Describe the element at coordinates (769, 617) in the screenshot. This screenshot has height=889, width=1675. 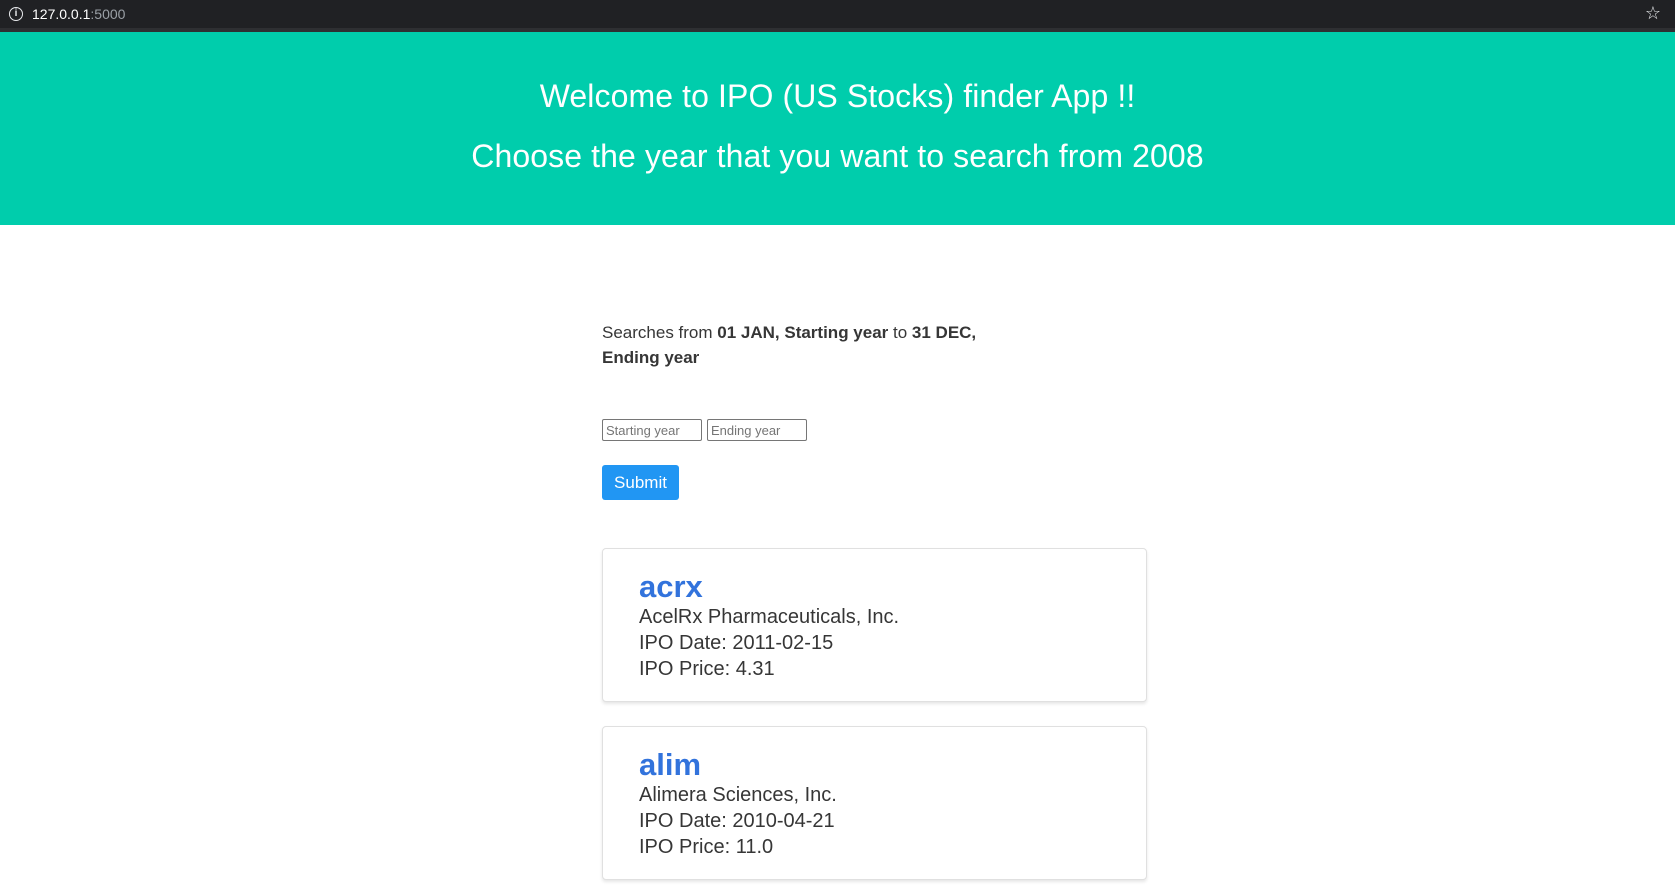
I see `company-name: AcelRx Pharmaceuticals, Inc.` at that location.